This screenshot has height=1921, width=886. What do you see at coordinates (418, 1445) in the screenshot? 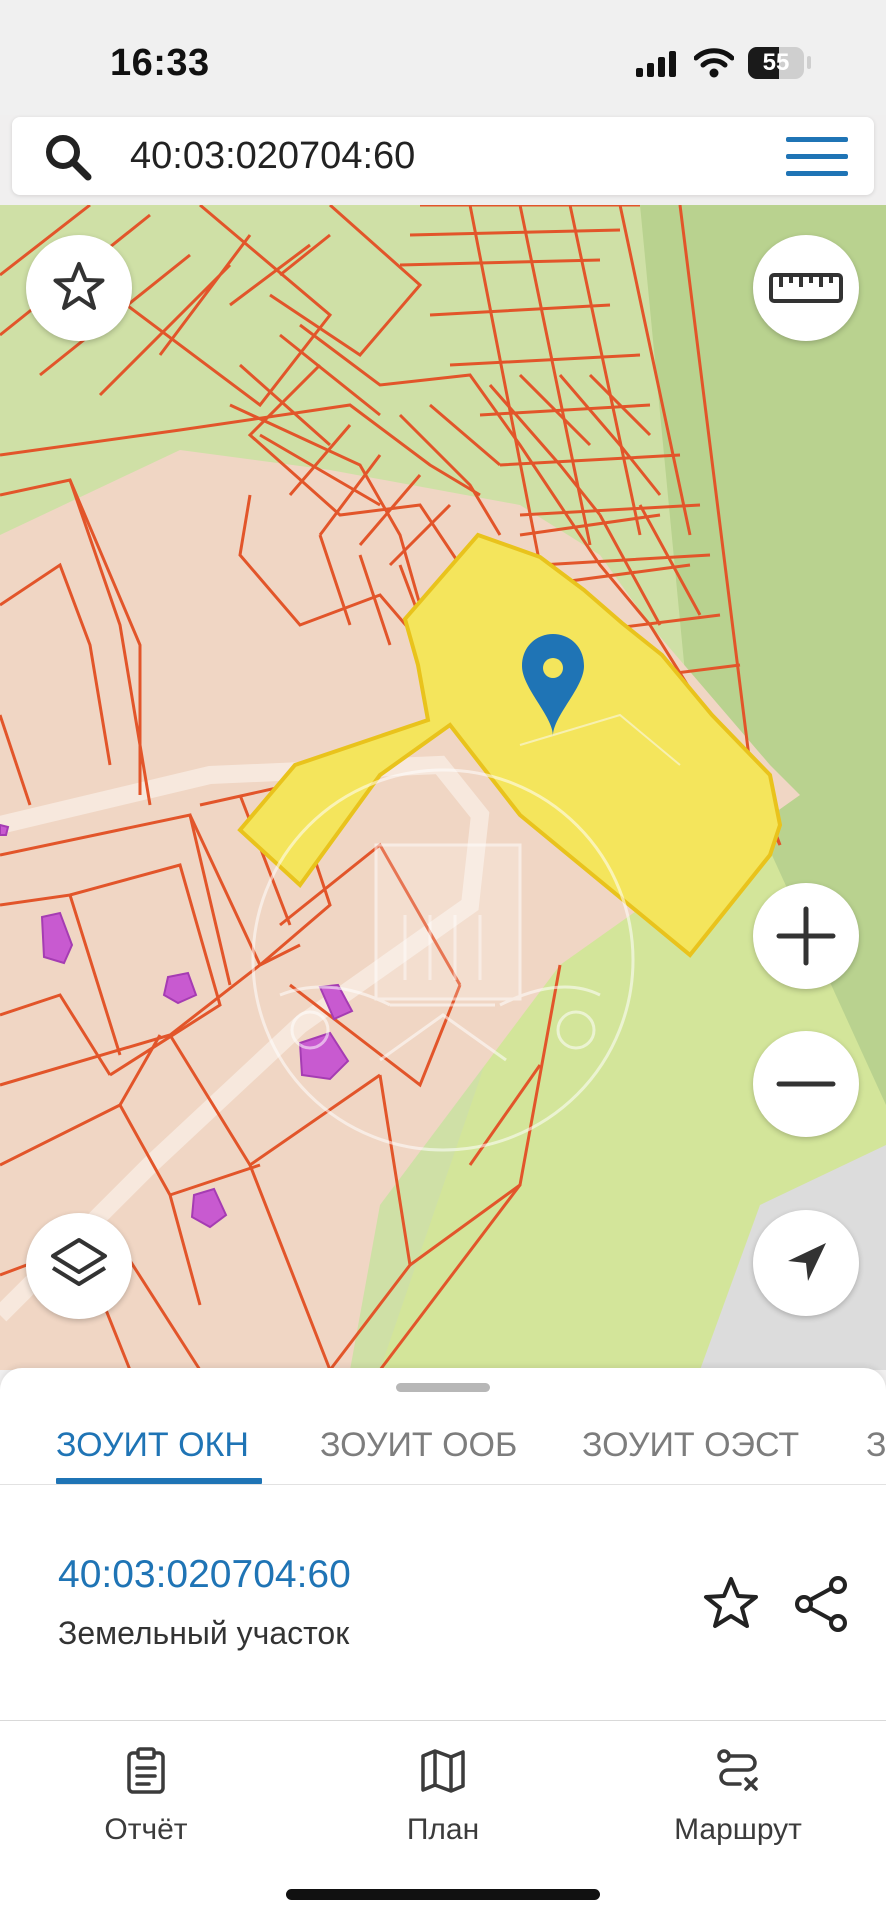
I see `tab-zouit-oob: ЗОУИТ ООБ` at bounding box center [418, 1445].